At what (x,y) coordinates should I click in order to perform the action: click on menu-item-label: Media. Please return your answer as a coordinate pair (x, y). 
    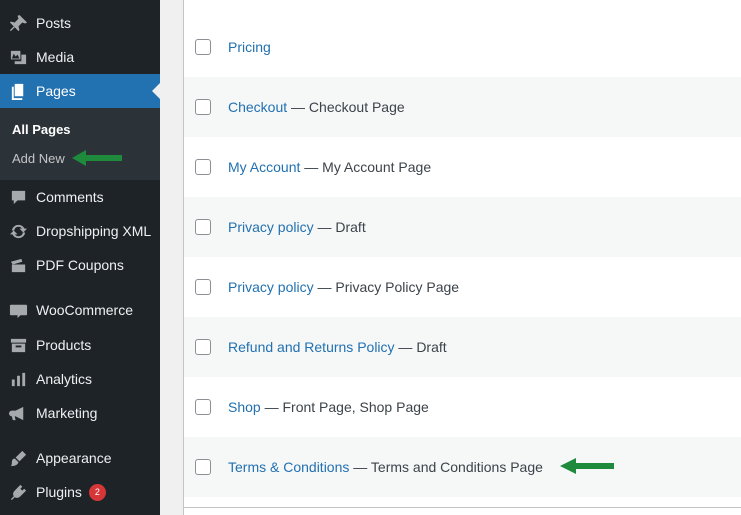
    Looking at the image, I should click on (55, 57).